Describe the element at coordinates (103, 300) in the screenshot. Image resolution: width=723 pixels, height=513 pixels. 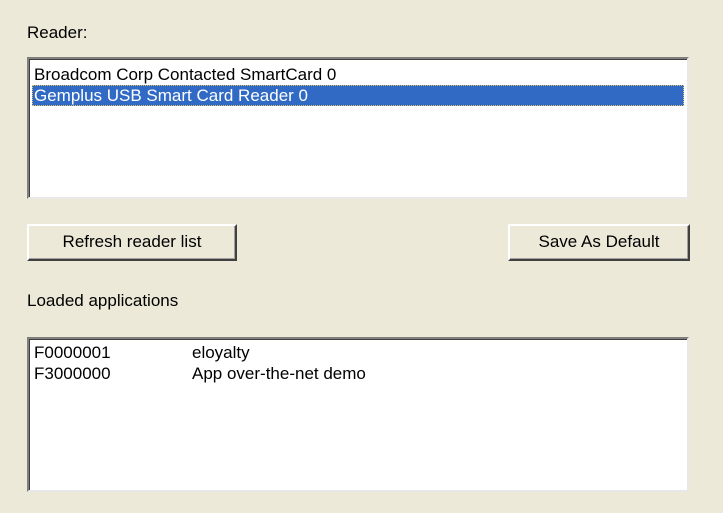
I see `loaded-applications-label: Loaded applications` at that location.